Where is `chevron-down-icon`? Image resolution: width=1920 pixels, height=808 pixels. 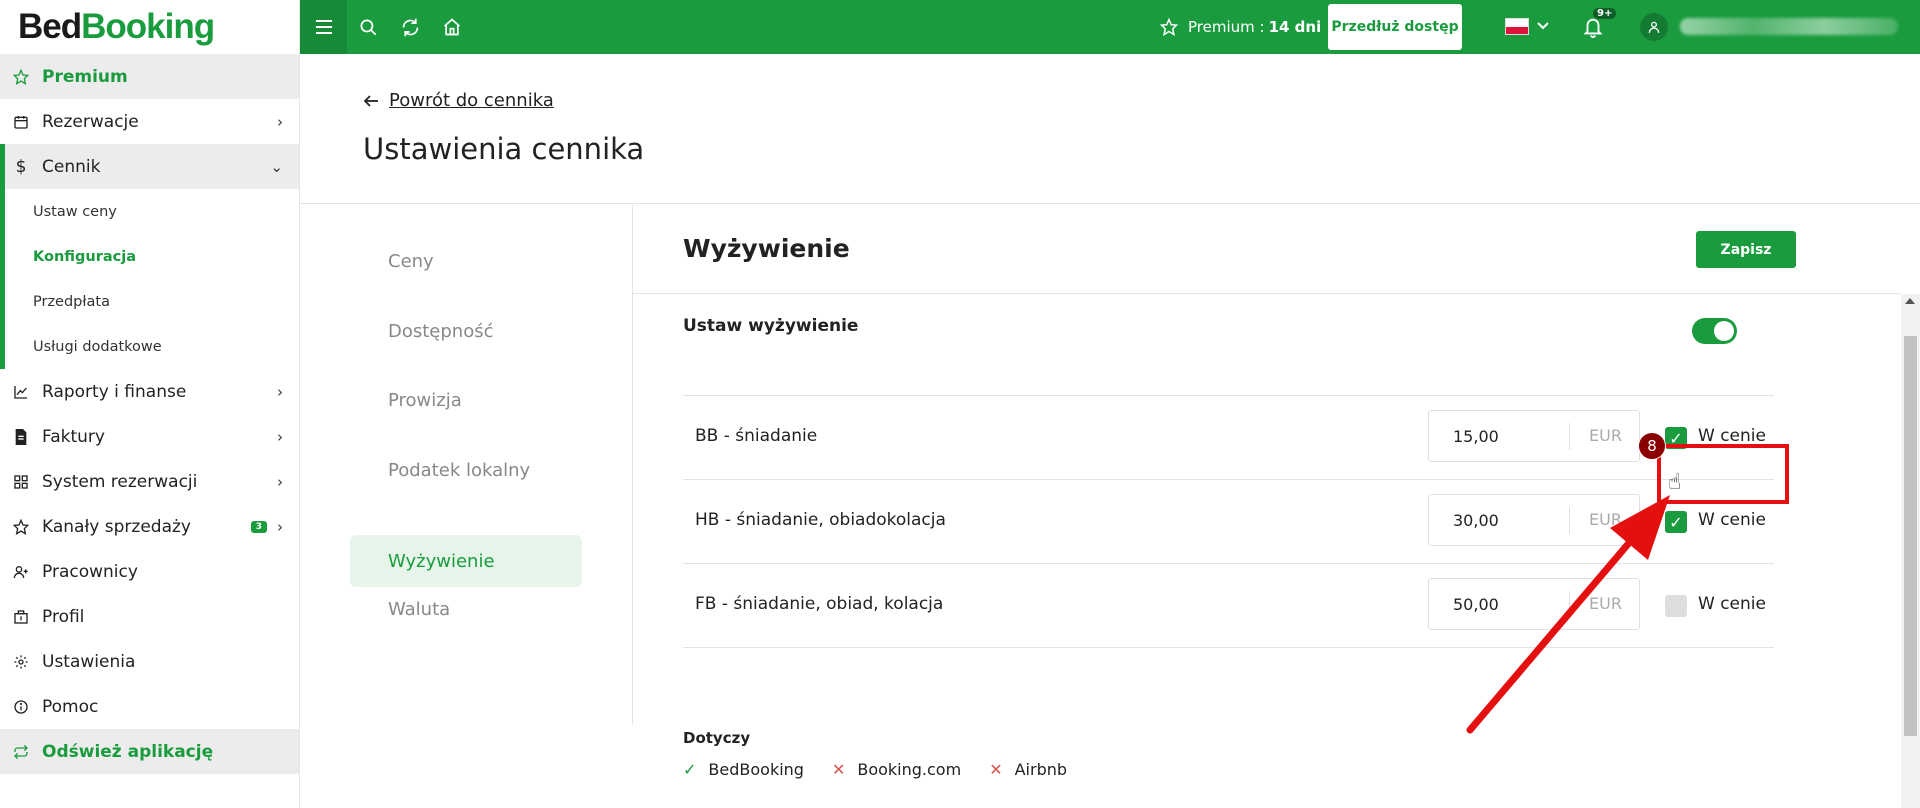 chevron-down-icon is located at coordinates (1543, 26).